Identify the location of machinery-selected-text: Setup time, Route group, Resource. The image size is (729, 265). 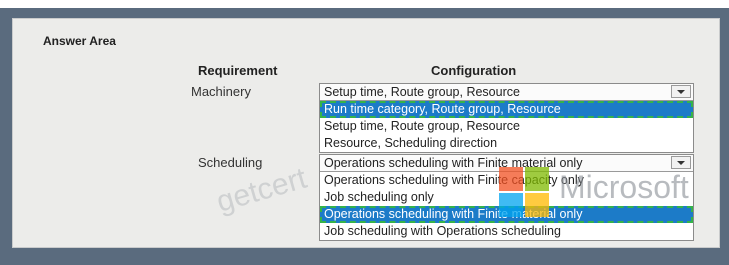
(422, 92).